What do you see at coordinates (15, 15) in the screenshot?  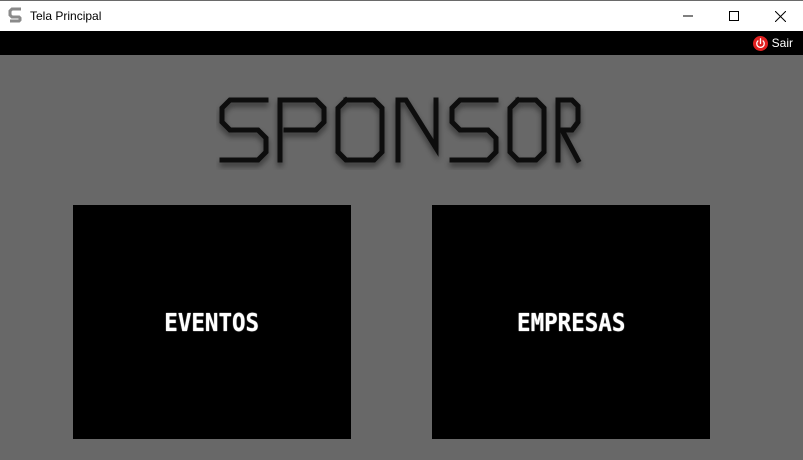 I see `s-app-icon` at bounding box center [15, 15].